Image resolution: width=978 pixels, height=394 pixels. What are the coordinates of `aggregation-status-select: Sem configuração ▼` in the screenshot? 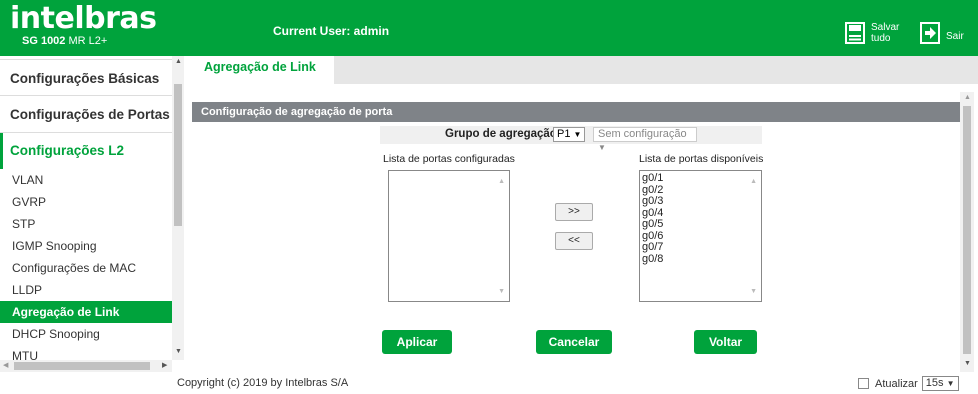 It's located at (645, 139).